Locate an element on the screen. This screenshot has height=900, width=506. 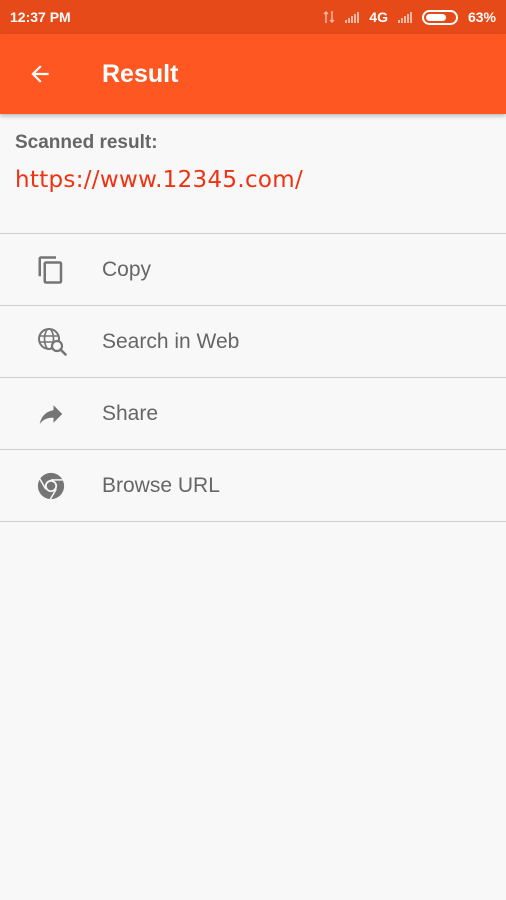
network-type: 4G is located at coordinates (378, 17).